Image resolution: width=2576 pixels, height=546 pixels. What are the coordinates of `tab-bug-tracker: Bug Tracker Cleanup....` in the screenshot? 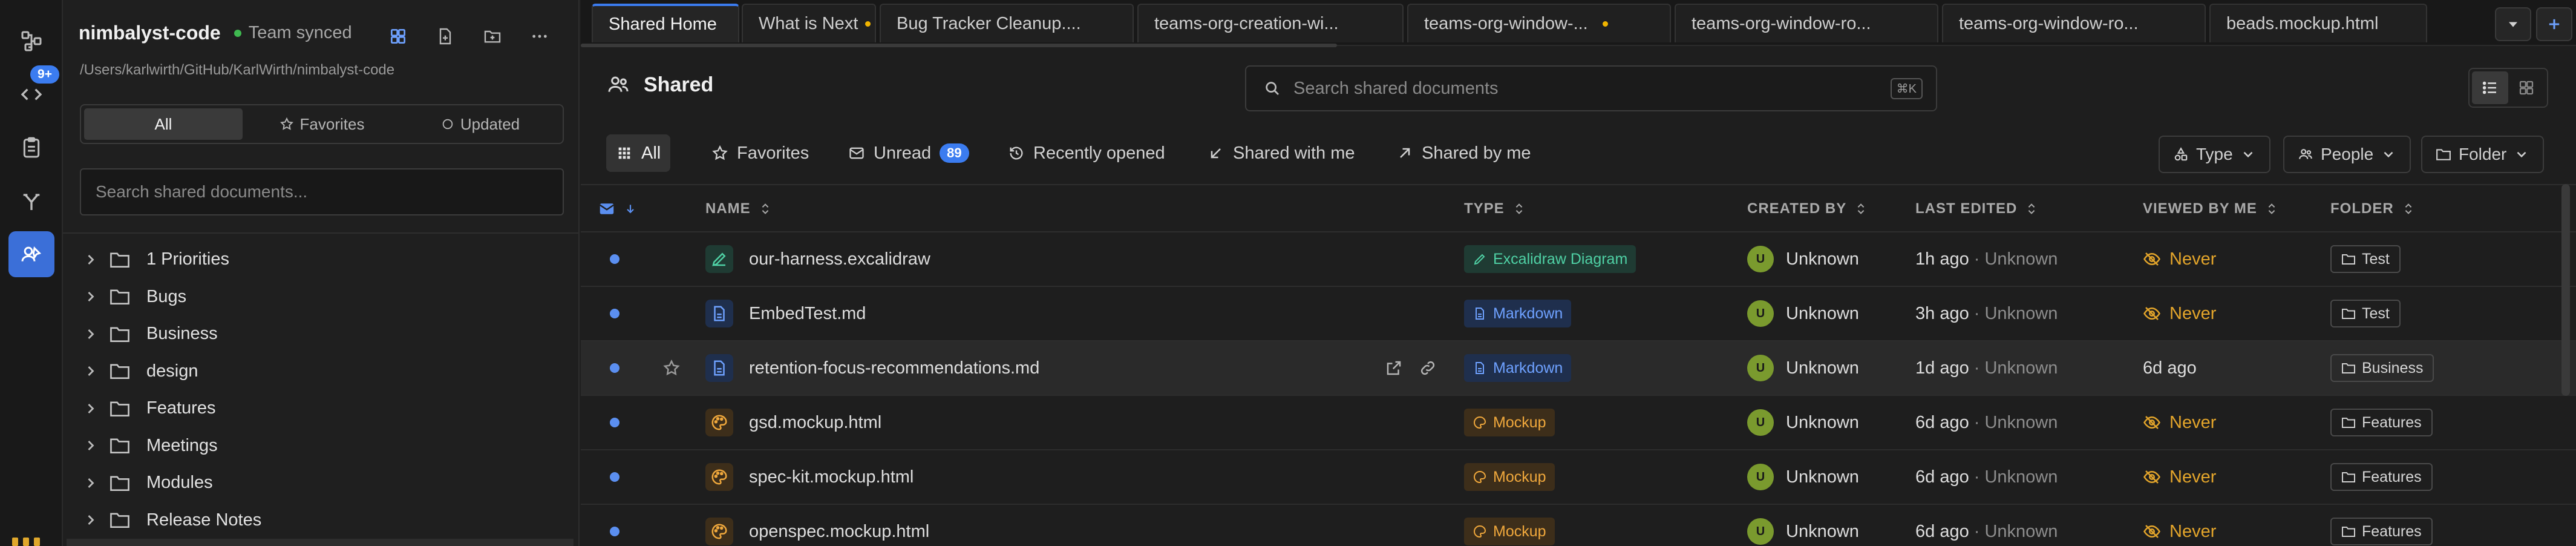 It's located at (1007, 23).